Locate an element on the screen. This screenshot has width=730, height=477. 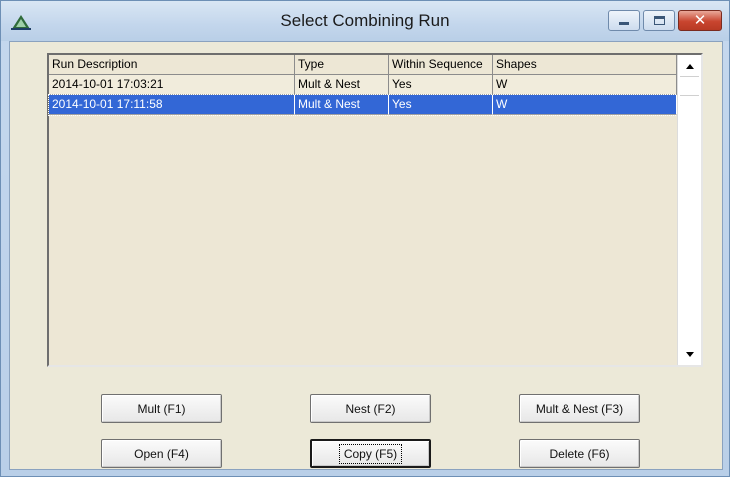
mult-button-label: Mult (F1) is located at coordinates (161, 408).